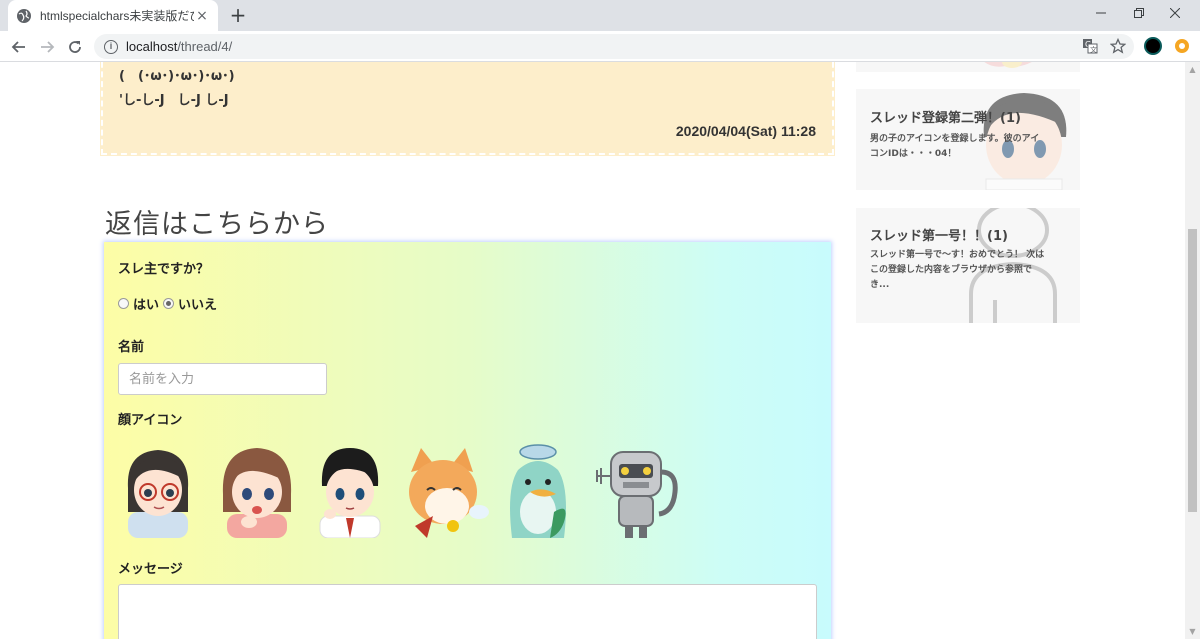 This screenshot has height=639, width=1200. Describe the element at coordinates (123, 303) in the screenshot. I see `radio-yes` at that location.